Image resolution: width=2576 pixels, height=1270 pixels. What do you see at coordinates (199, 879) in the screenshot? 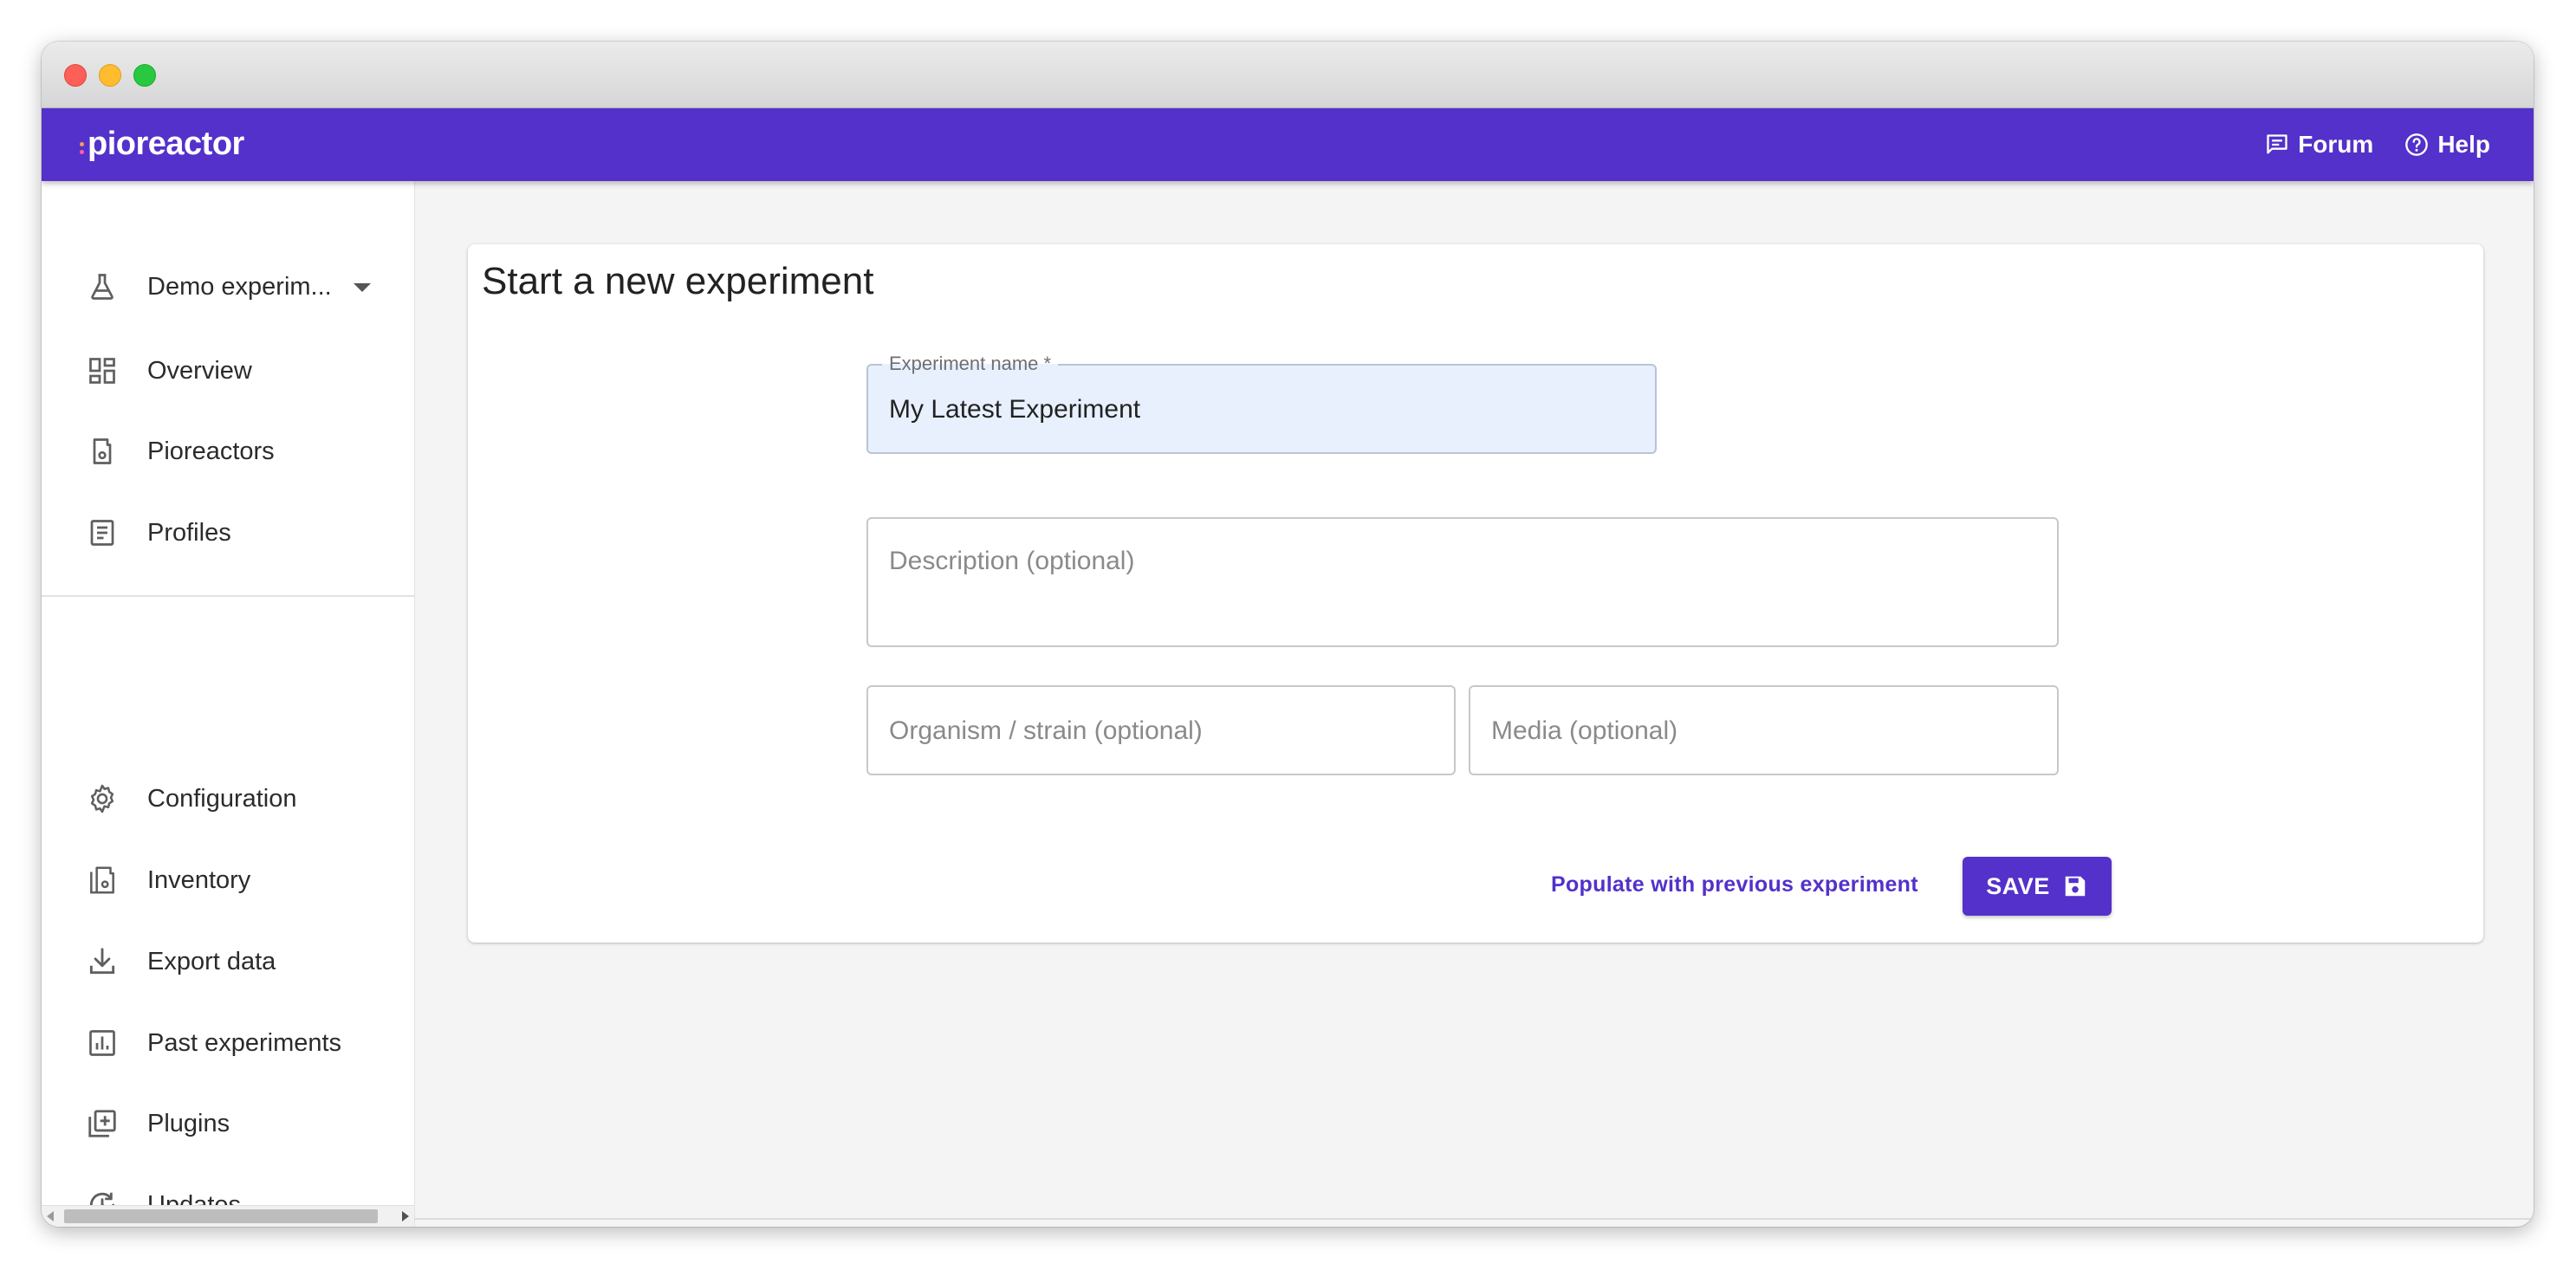
I see `sidebar-item-label: Inventory` at bounding box center [199, 879].